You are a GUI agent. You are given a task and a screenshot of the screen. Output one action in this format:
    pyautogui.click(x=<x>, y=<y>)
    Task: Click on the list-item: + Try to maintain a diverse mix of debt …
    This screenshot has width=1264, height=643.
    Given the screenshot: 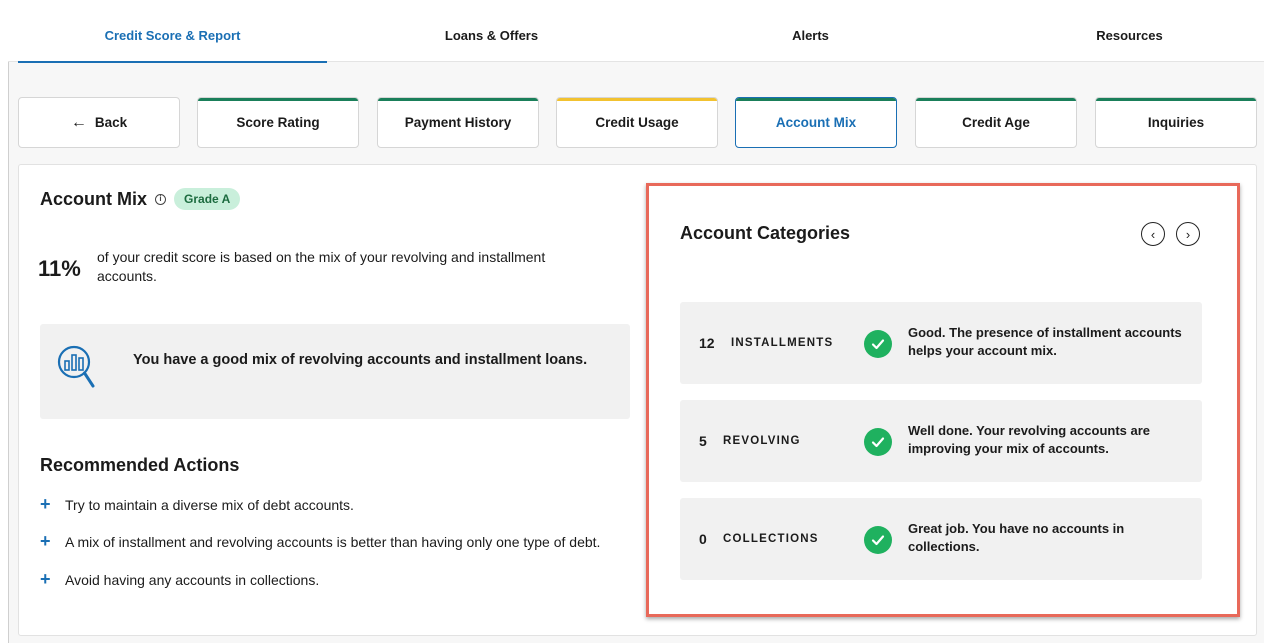 What is the action you would take?
    pyautogui.click(x=335, y=505)
    